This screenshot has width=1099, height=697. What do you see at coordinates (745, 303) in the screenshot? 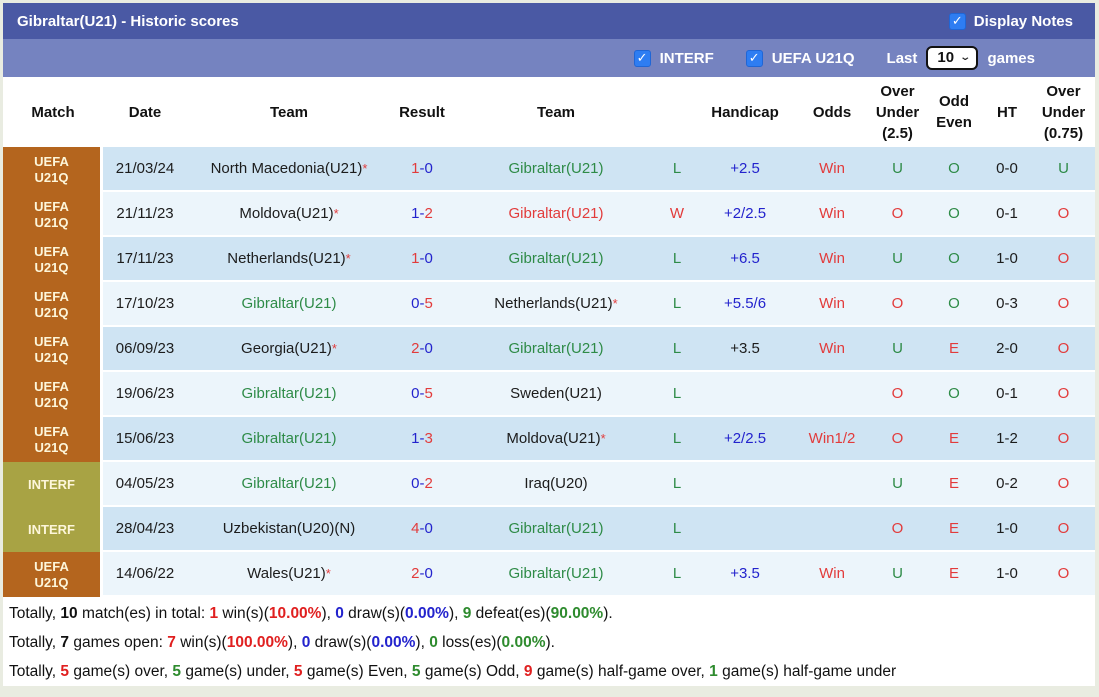
I see `handicap-value: +5.5/6` at bounding box center [745, 303].